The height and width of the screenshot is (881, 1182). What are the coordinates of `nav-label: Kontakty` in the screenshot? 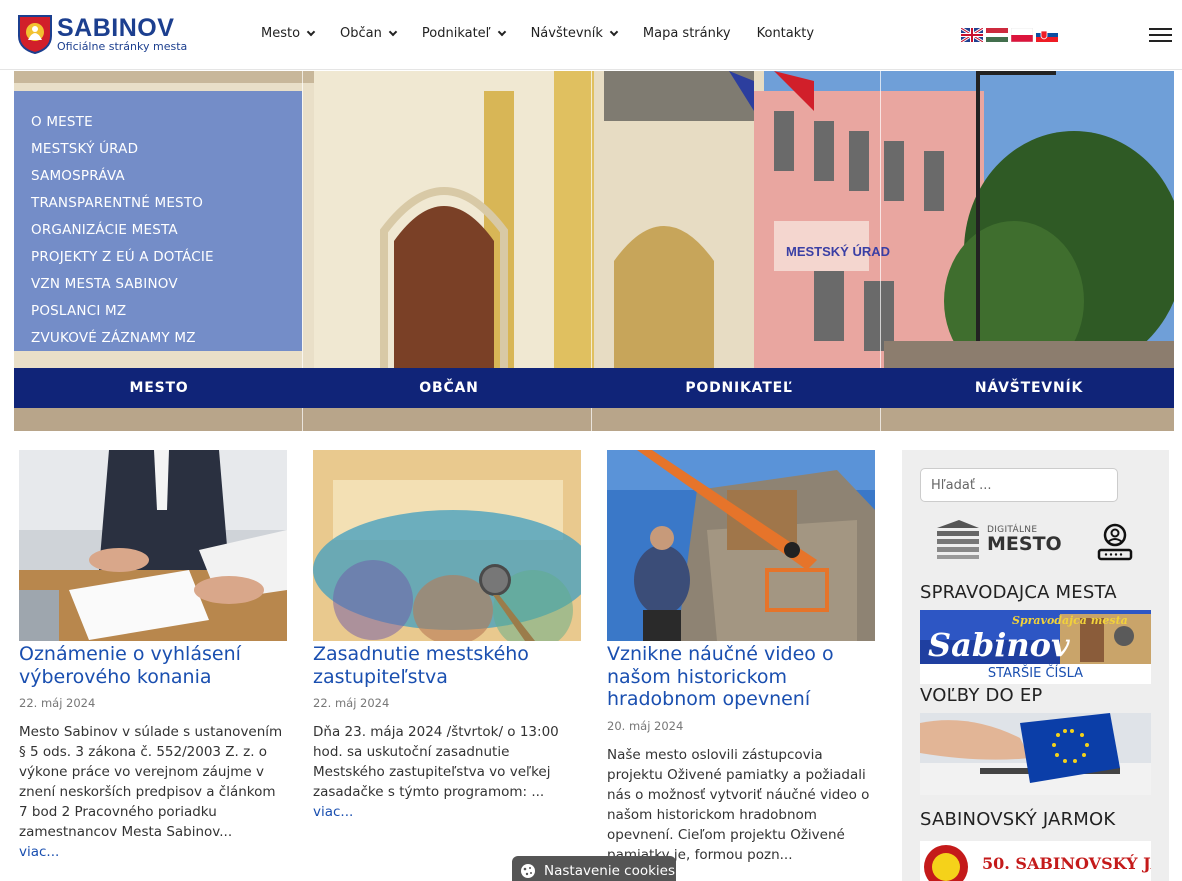 It's located at (785, 33).